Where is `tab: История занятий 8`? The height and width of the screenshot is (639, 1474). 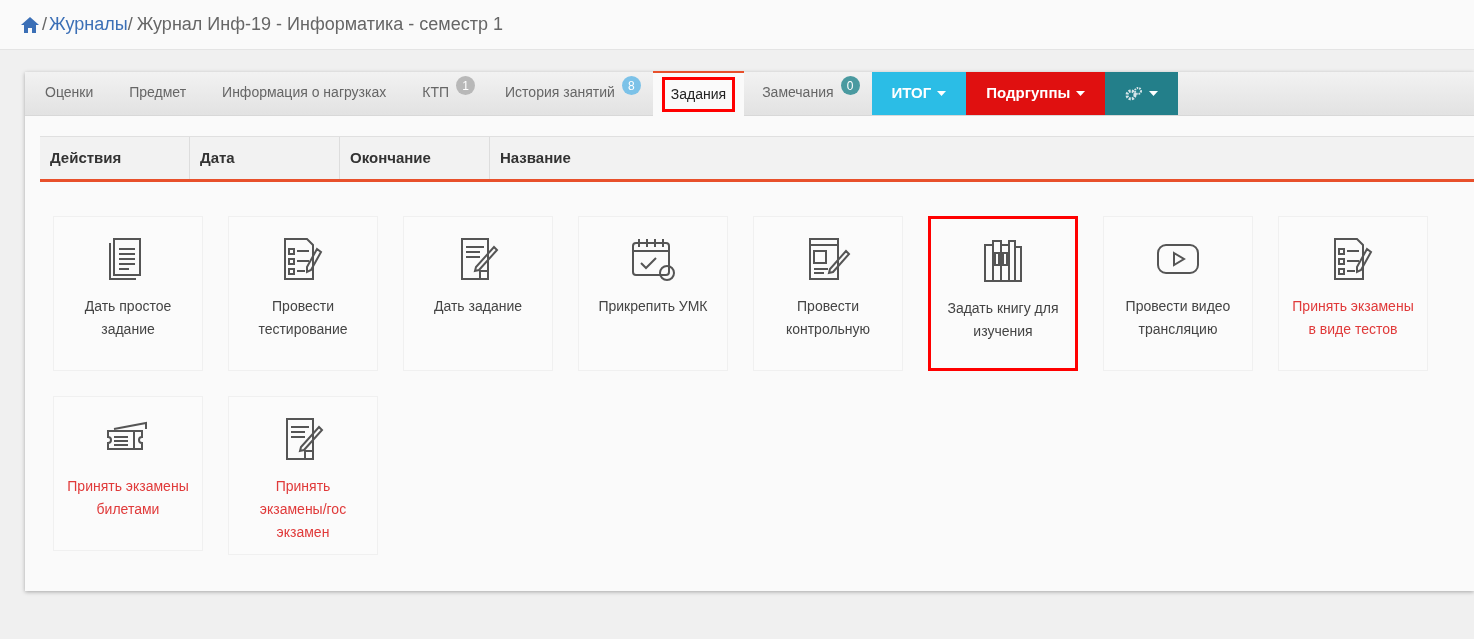 tab: История занятий 8 is located at coordinates (570, 92).